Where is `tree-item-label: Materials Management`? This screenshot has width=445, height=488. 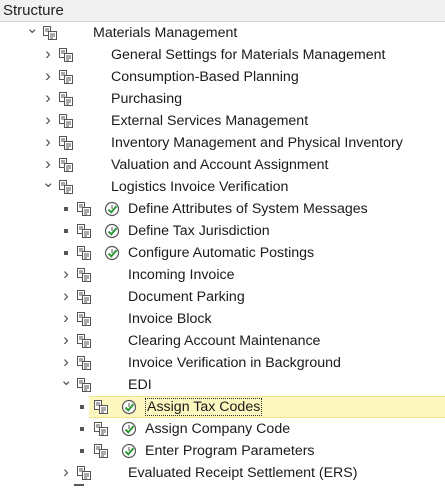
tree-item-label: Materials Management is located at coordinates (165, 33).